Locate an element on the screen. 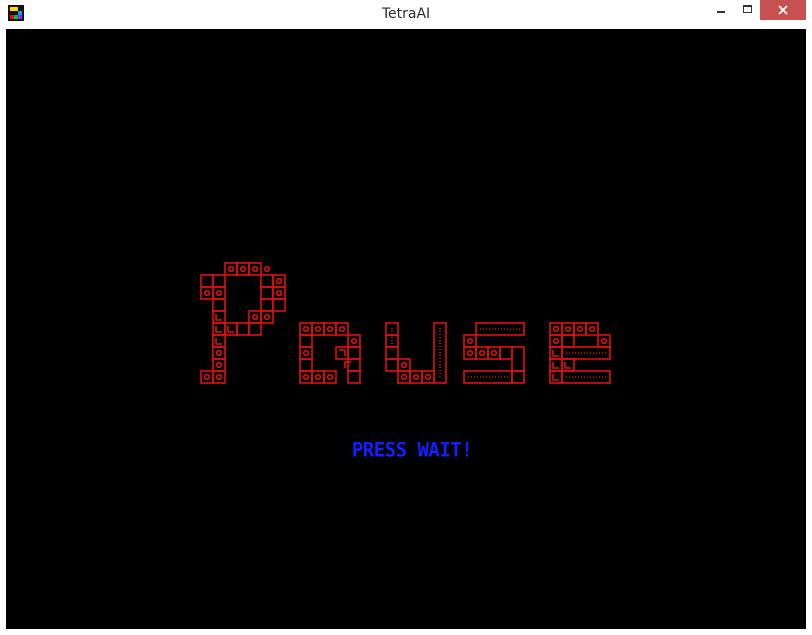 The width and height of the screenshot is (812, 635). pause-letter-a is located at coordinates (330, 353).